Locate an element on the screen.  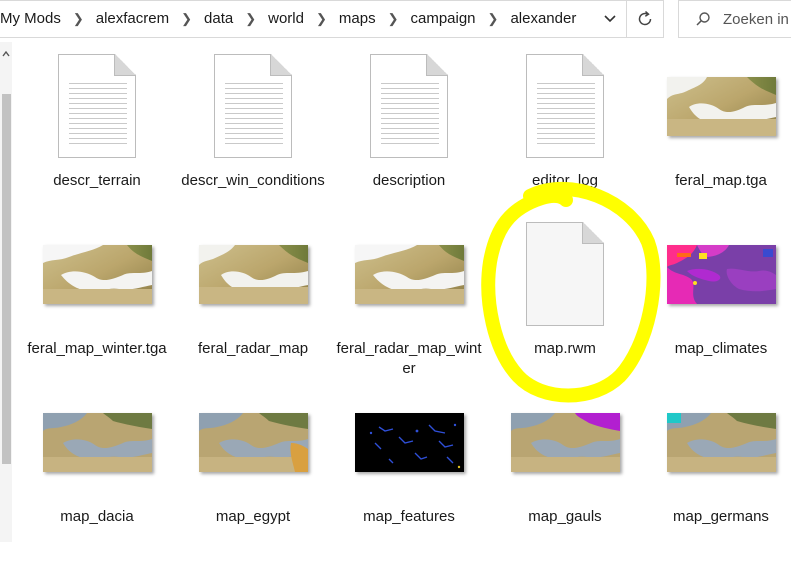
file-item: descr_win_conditions is located at coordinates (253, 137).